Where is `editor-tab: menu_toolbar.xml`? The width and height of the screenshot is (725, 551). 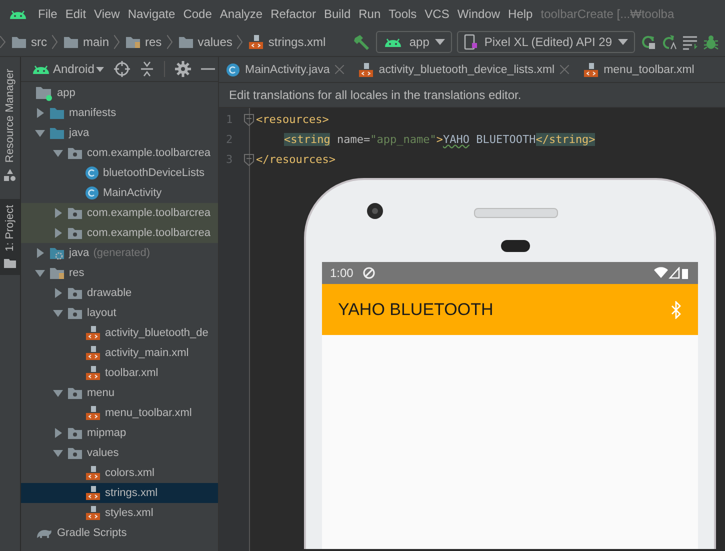 editor-tab: menu_toolbar.xml is located at coordinates (639, 69).